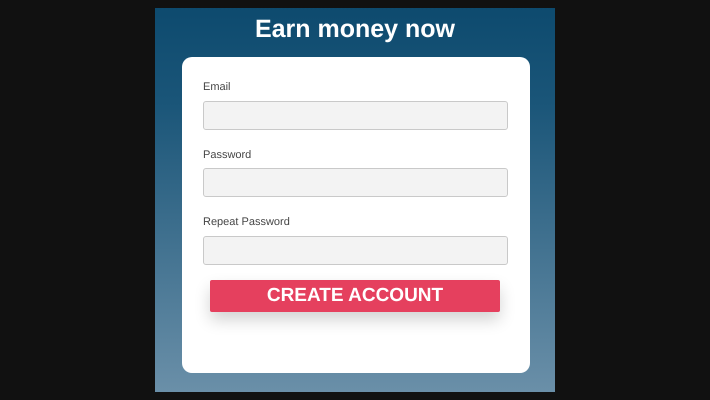  What do you see at coordinates (355, 296) in the screenshot?
I see `create-account-button: CREATE ACCOUNT` at bounding box center [355, 296].